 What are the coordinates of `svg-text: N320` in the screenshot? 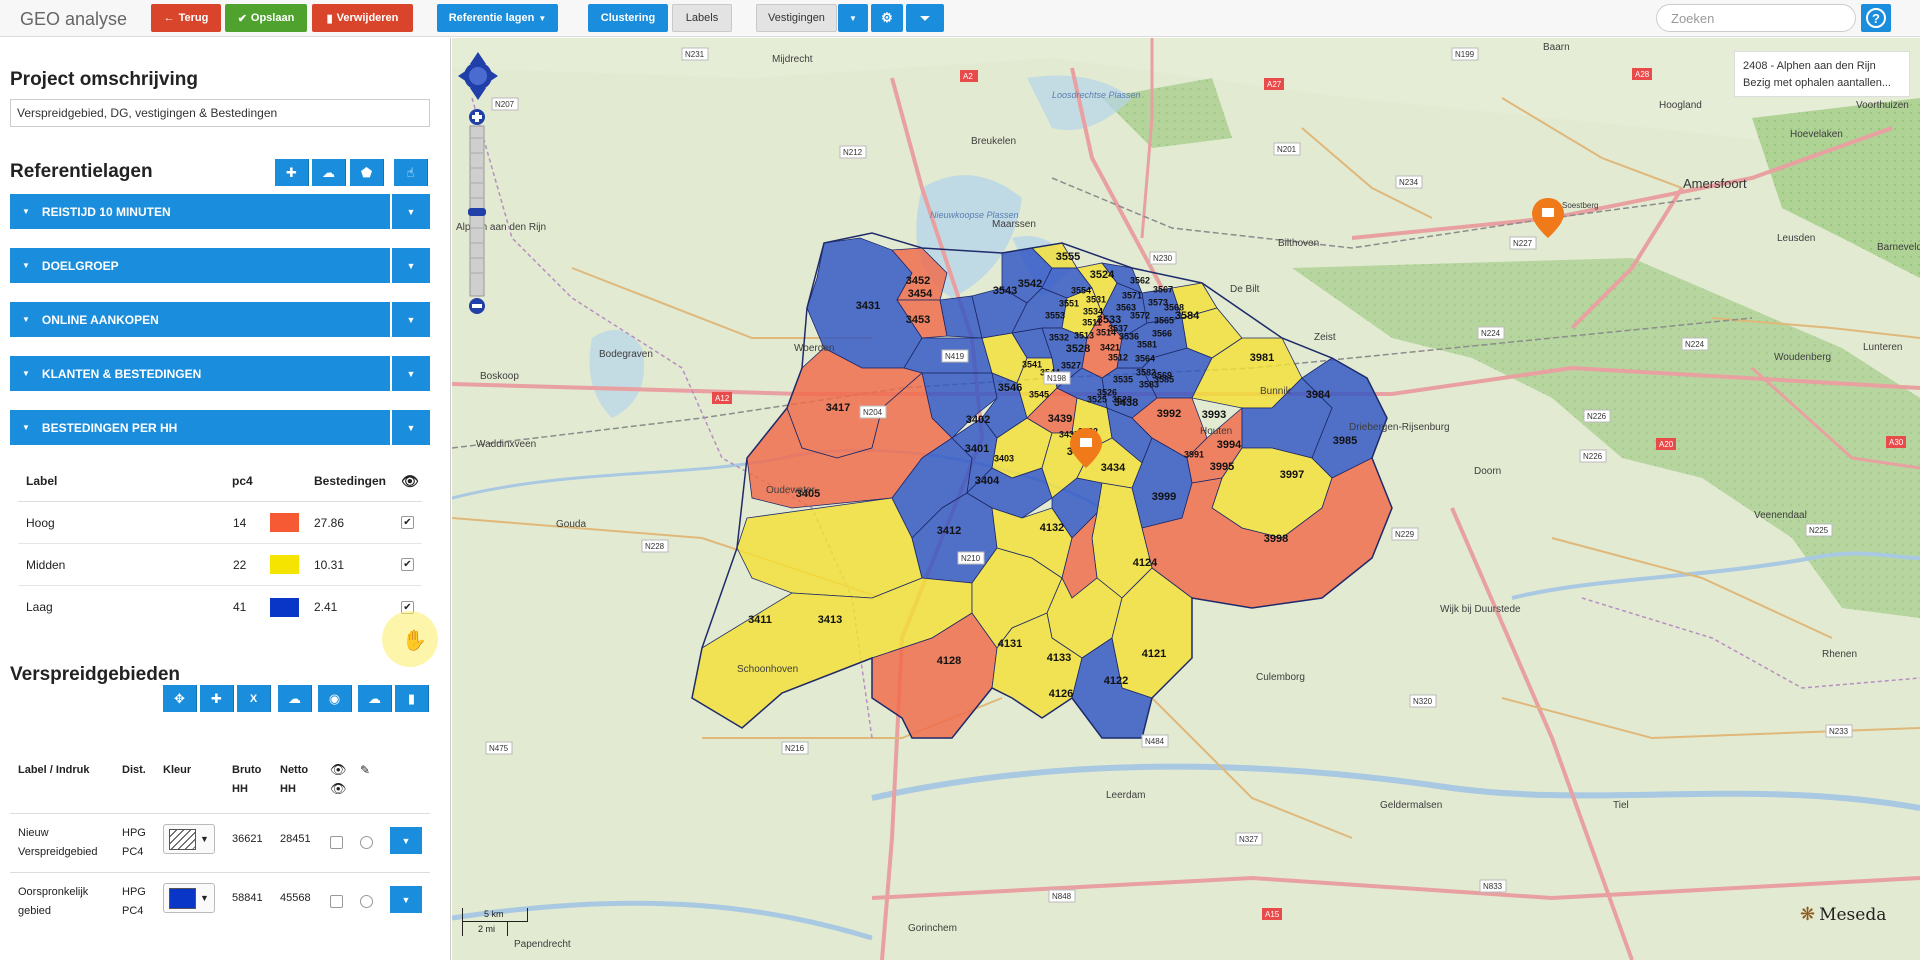 It's located at (1423, 701).